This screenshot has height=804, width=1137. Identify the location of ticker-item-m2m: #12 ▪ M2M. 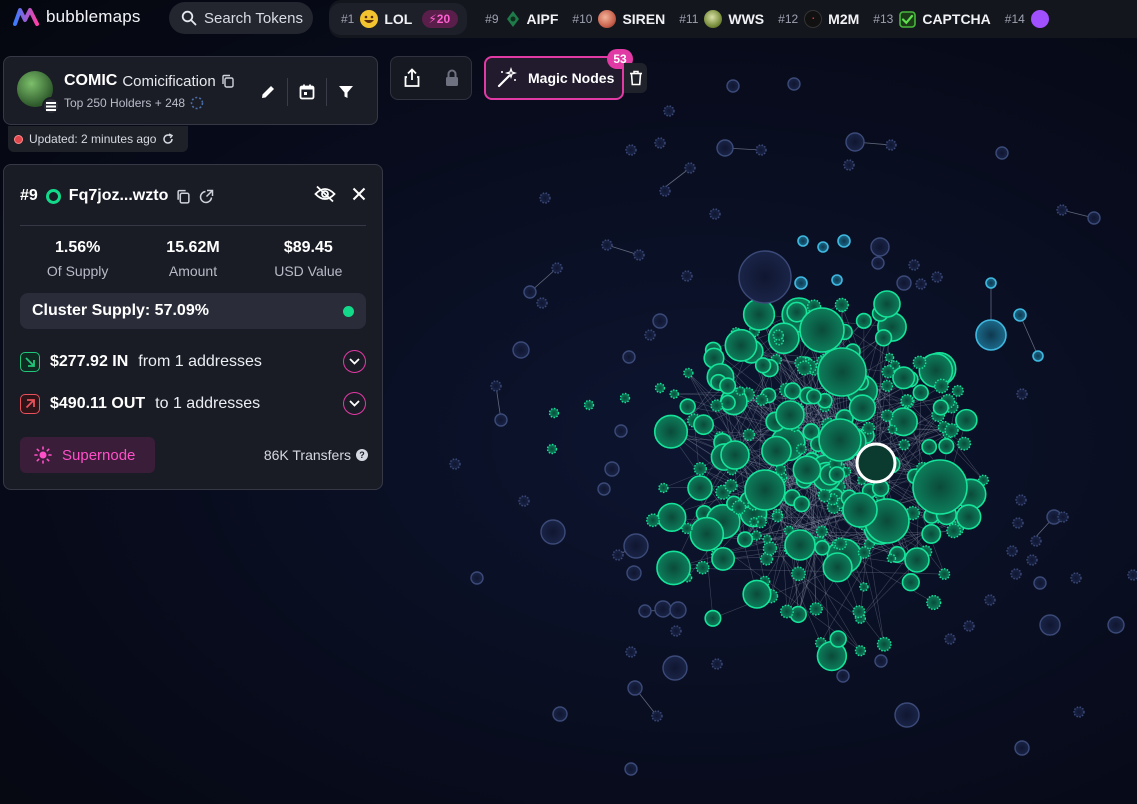
(818, 19).